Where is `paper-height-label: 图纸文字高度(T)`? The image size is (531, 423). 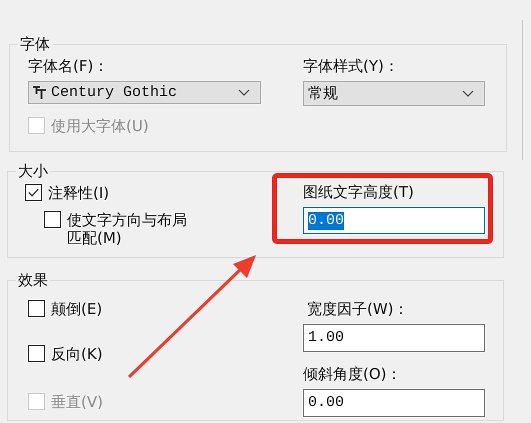 paper-height-label: 图纸文字高度(T) is located at coordinates (358, 192).